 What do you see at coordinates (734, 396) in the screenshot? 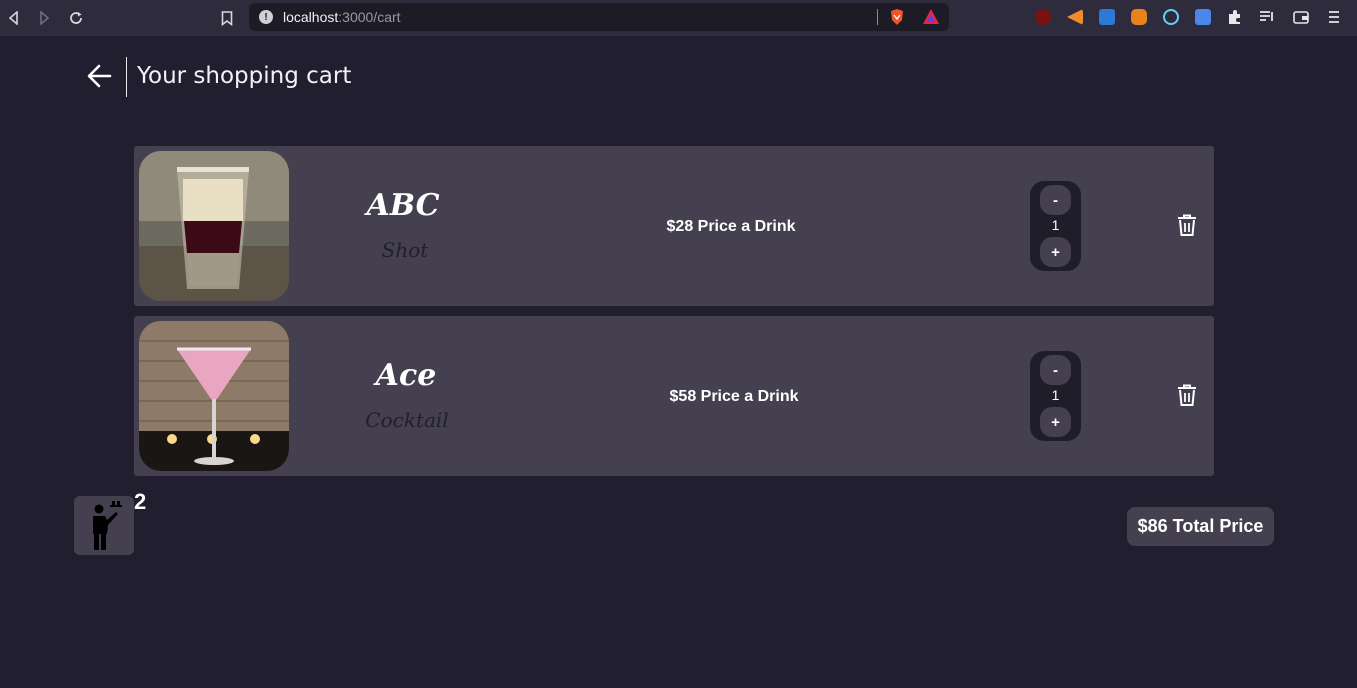
I see `drink-price: $58 Price a Drink` at bounding box center [734, 396].